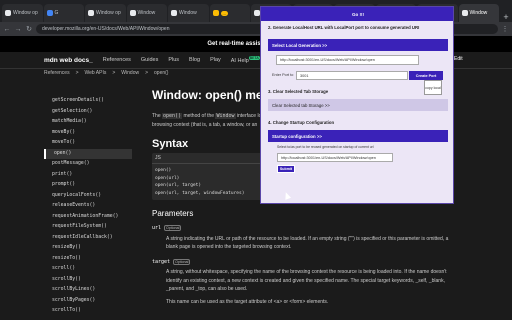  Describe the element at coordinates (173, 60) in the screenshot. I see `nav-plus: Plus` at that location.